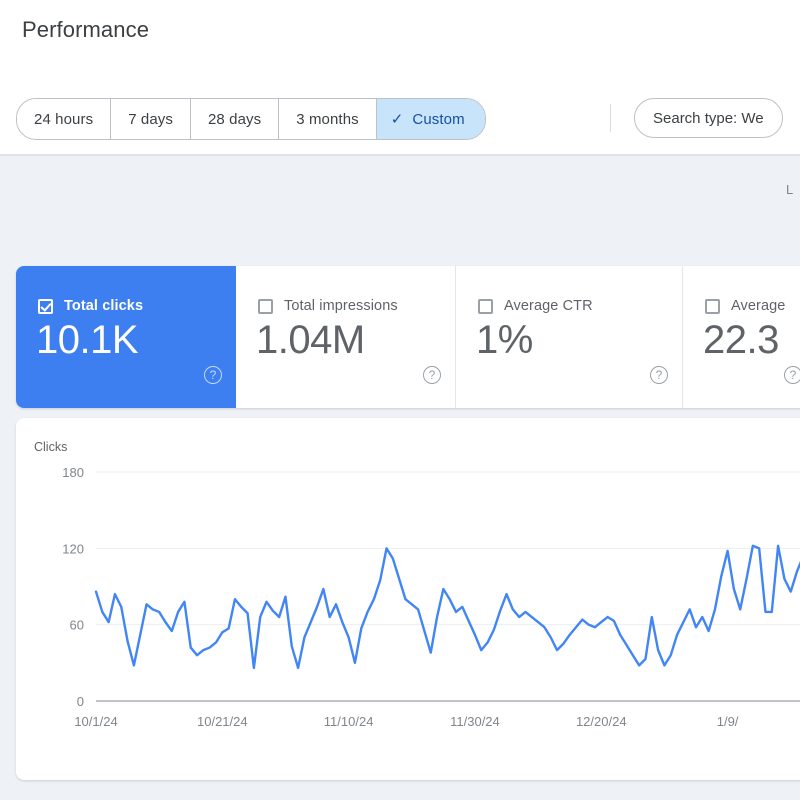  What do you see at coordinates (601, 721) in the screenshot?
I see `chart-x-tick-label: 12/20/24` at bounding box center [601, 721].